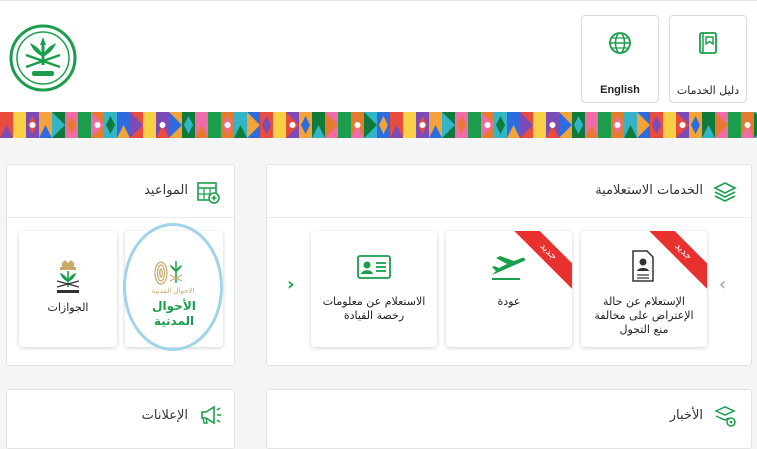  I want to click on carousel-prev-arrow: ›, so click(290, 285).